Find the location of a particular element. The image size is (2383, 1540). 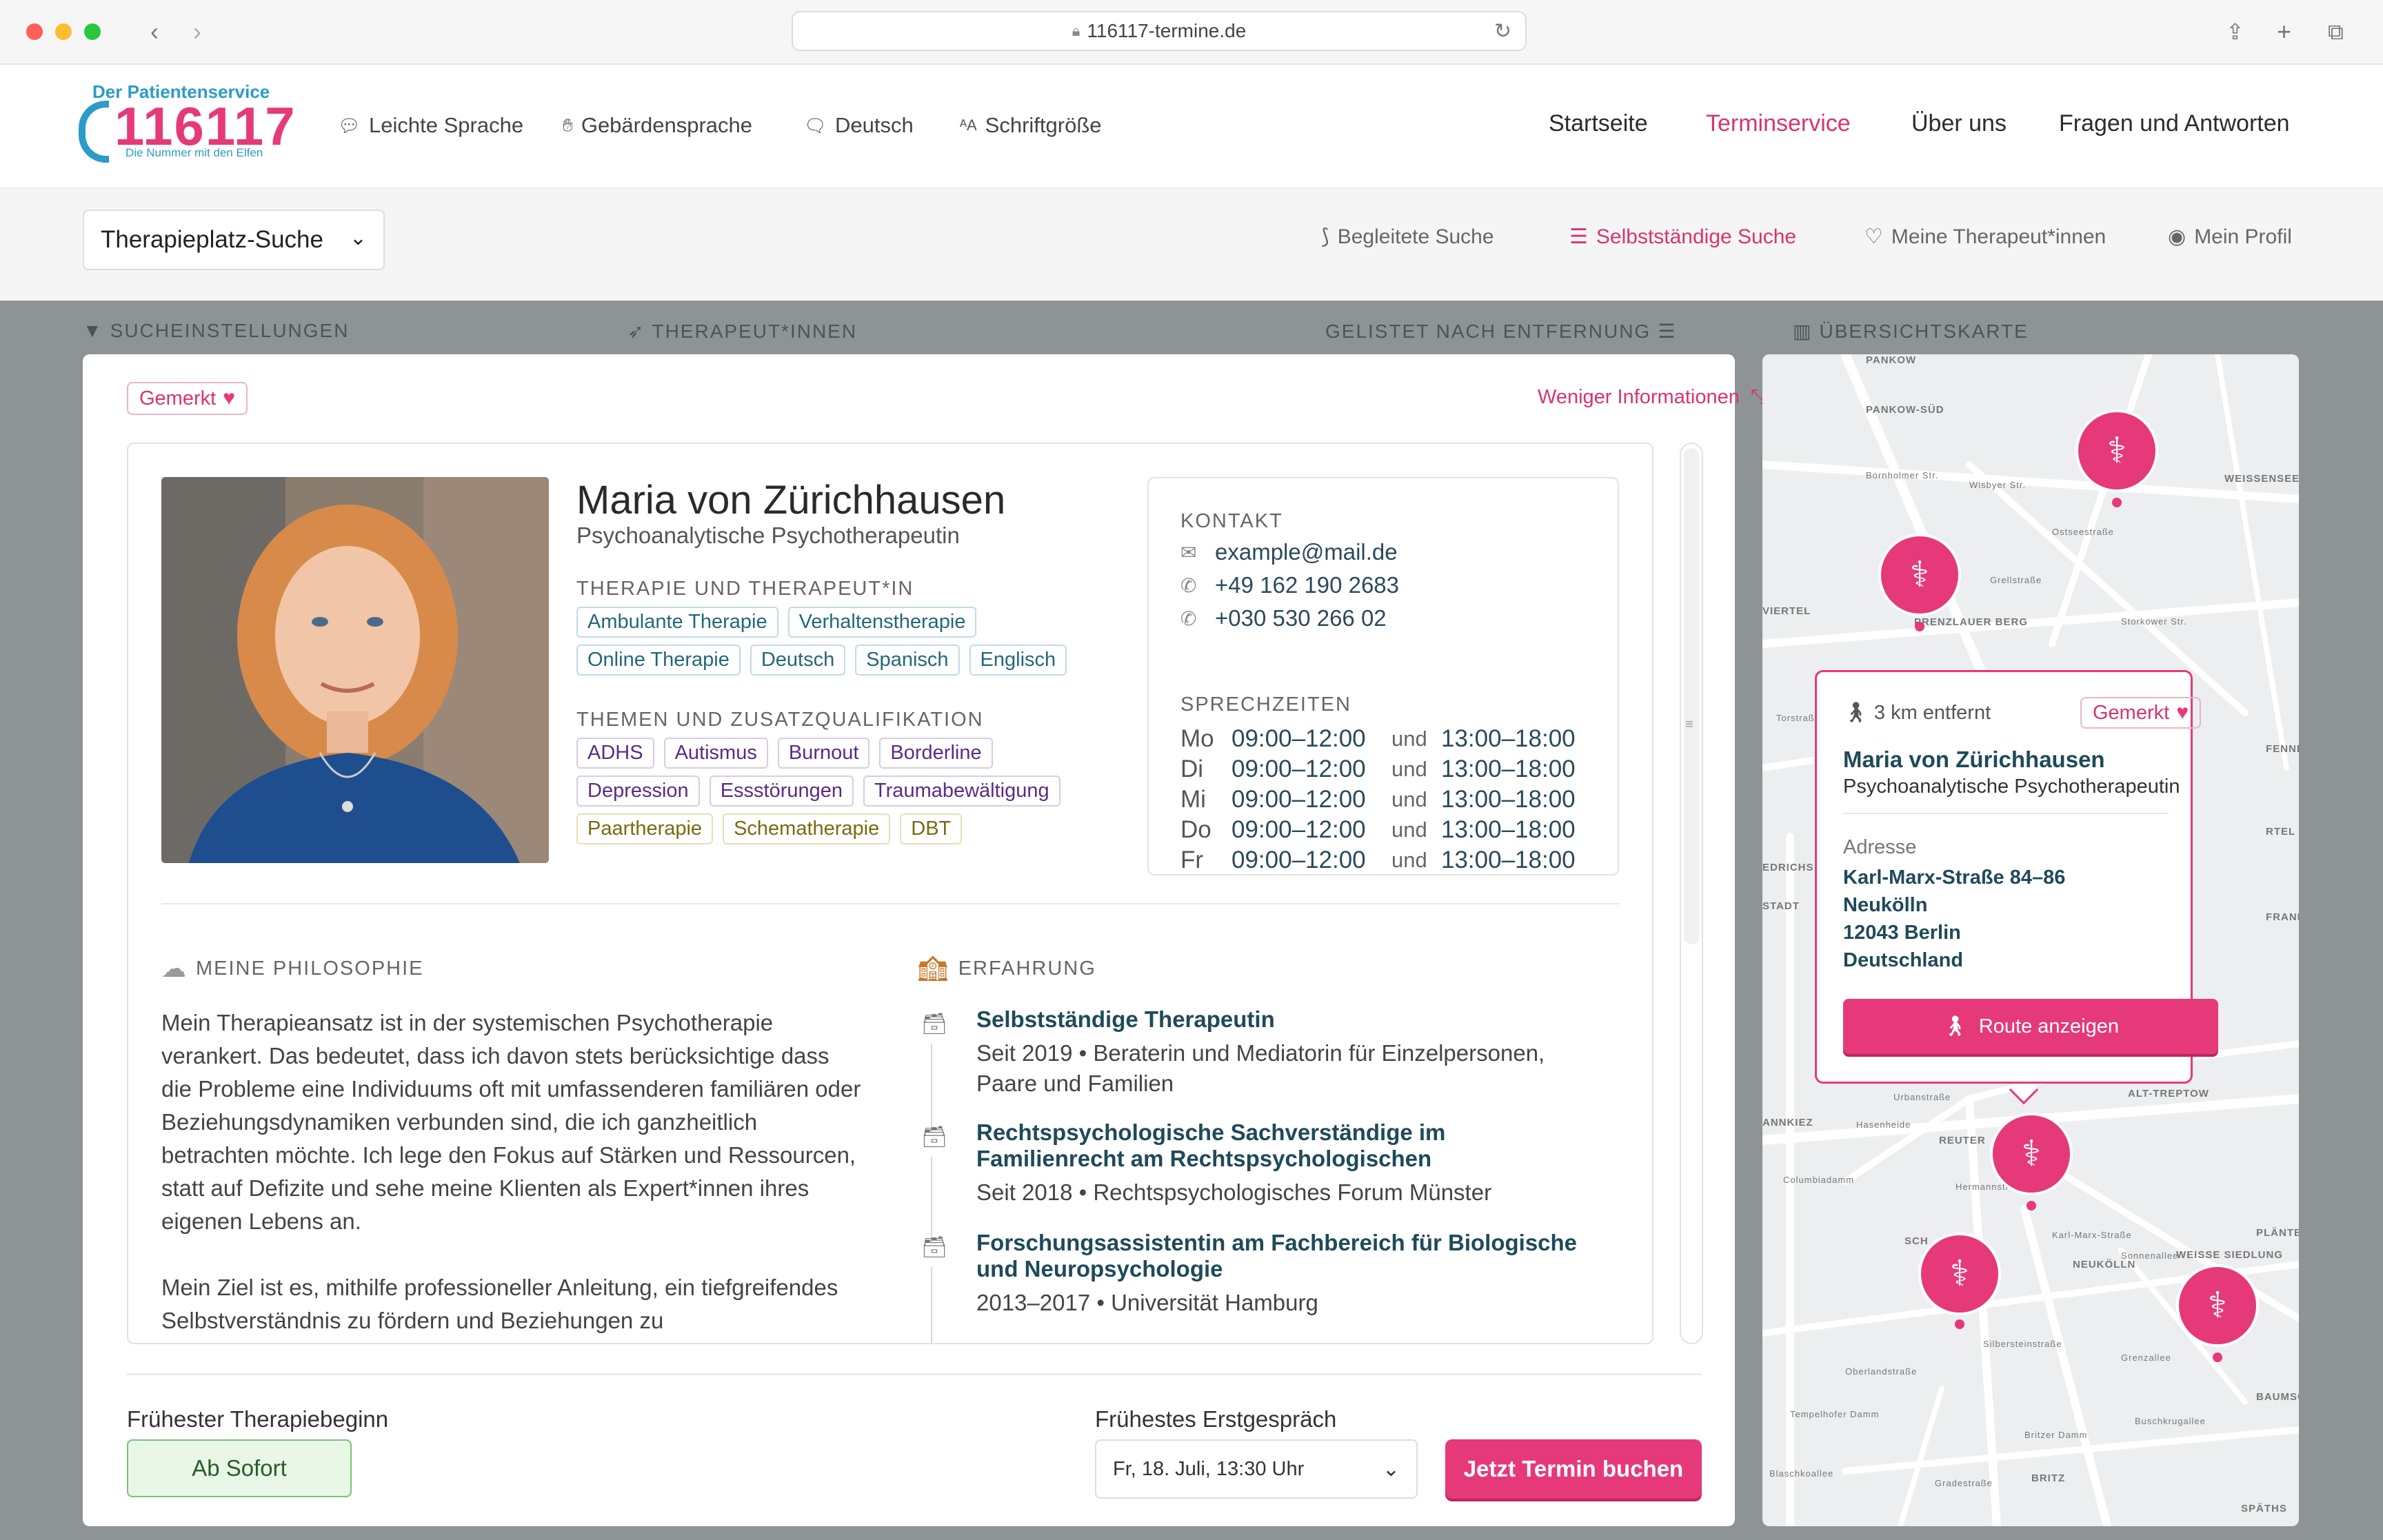

map-street-label: Tempelhofer Damm is located at coordinates (1835, 1414).